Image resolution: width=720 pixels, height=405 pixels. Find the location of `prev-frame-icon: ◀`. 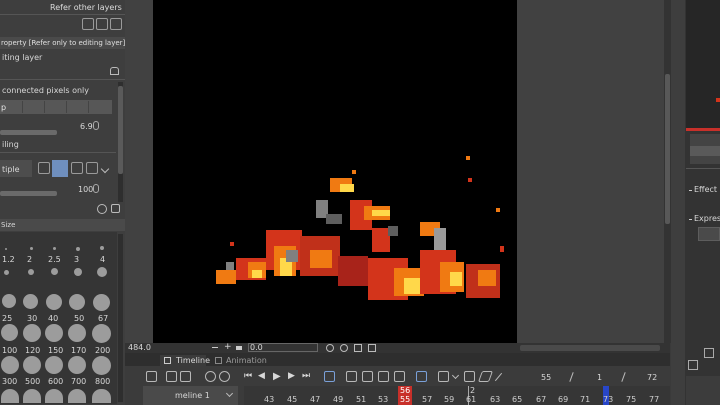

prev-frame-icon: ◀ is located at coordinates (261, 376).